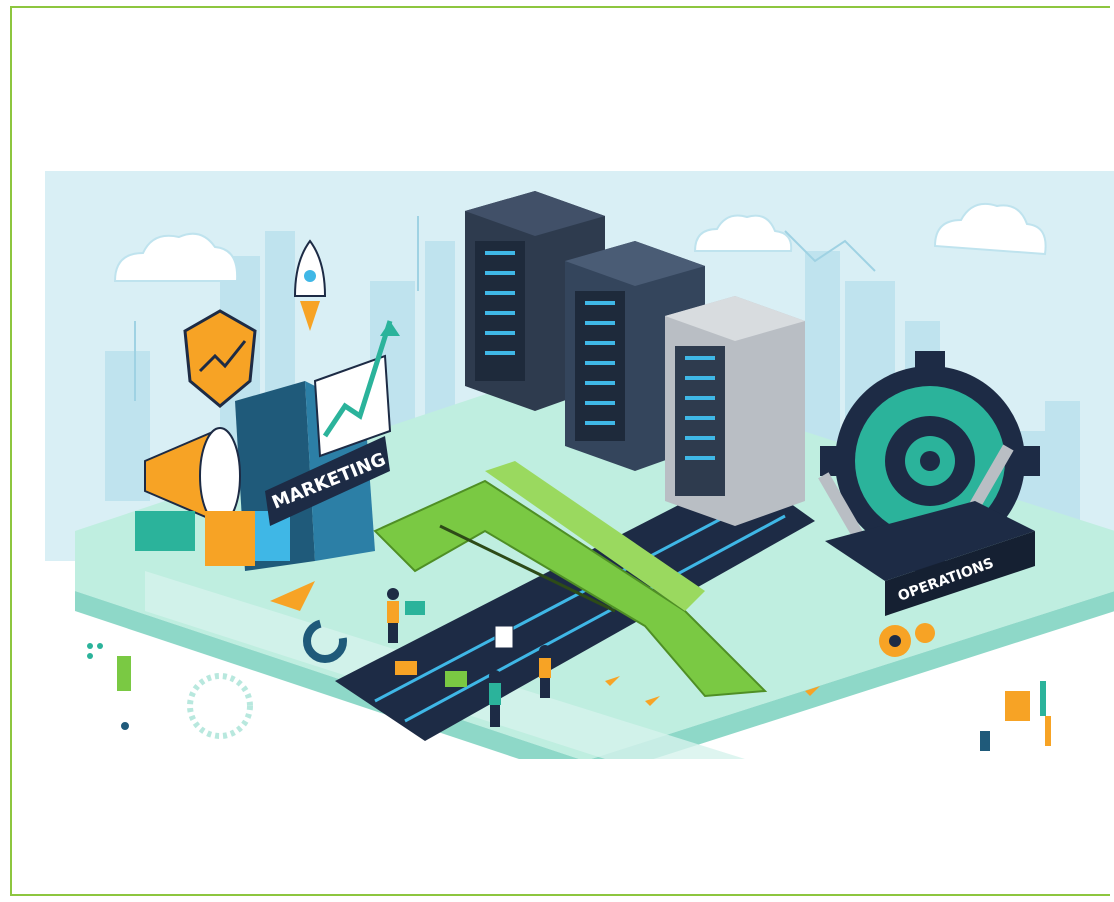 Image resolution: width=1114 pixels, height=902 pixels. I want to click on bar-chart-block, so click(230, 538).